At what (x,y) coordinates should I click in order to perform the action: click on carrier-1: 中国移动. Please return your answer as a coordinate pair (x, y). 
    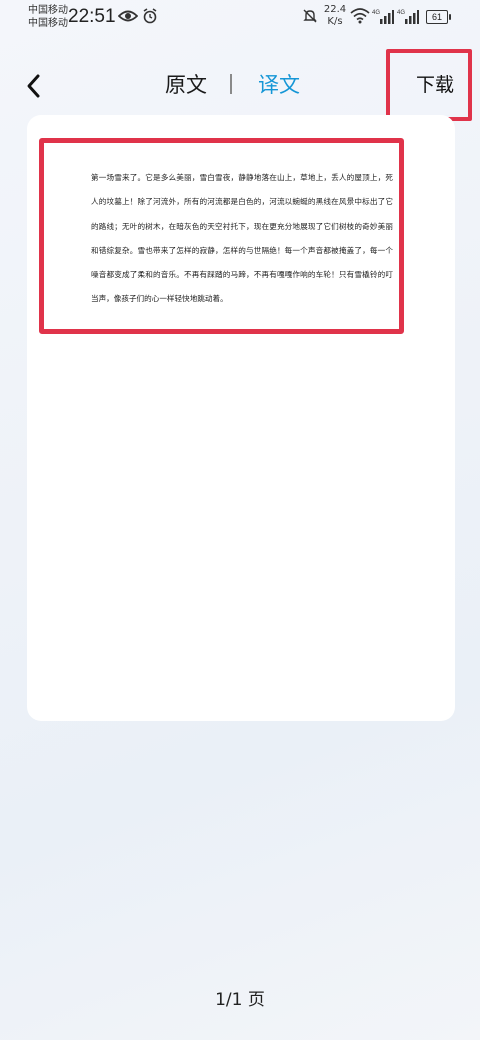
    Looking at the image, I should click on (48, 10).